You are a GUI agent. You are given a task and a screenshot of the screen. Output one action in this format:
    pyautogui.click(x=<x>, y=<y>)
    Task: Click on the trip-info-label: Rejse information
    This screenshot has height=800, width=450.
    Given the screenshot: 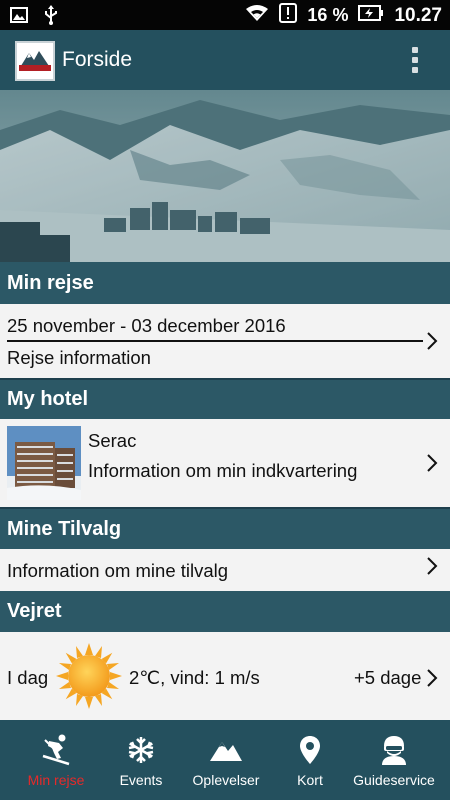 What is the action you would take?
    pyautogui.click(x=79, y=357)
    